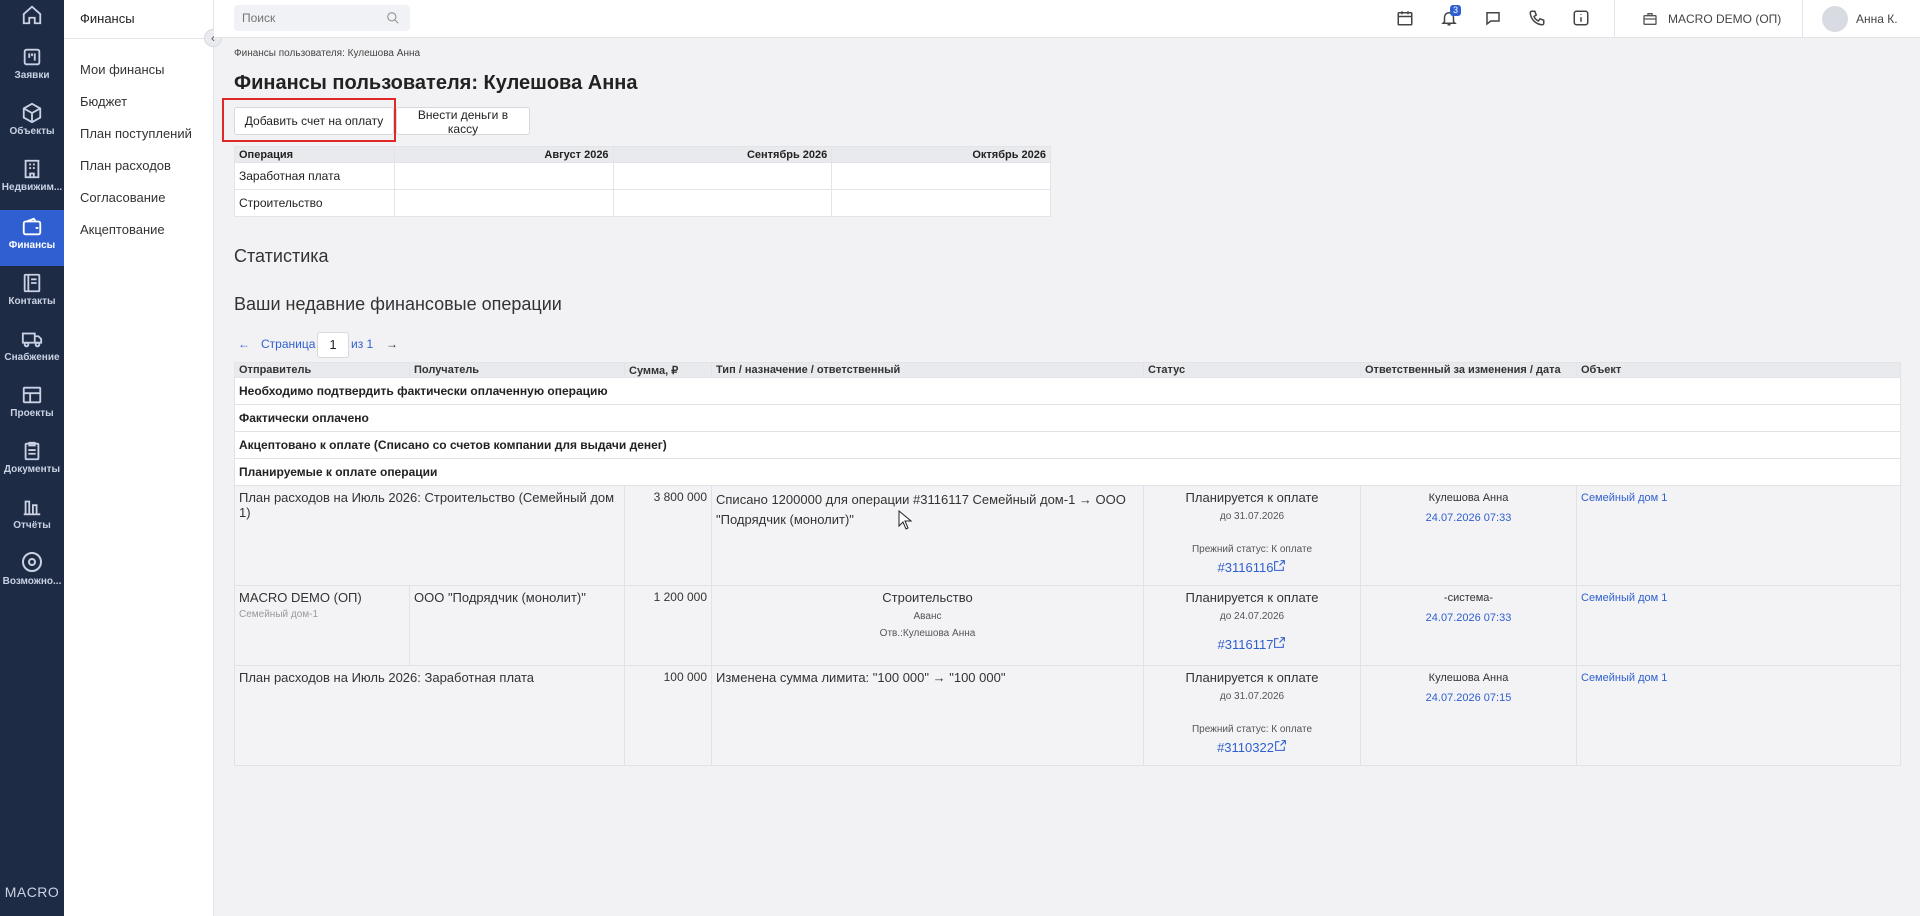 The image size is (1920, 916). Describe the element at coordinates (333, 345) in the screenshot. I see `page-number-input: 1` at that location.